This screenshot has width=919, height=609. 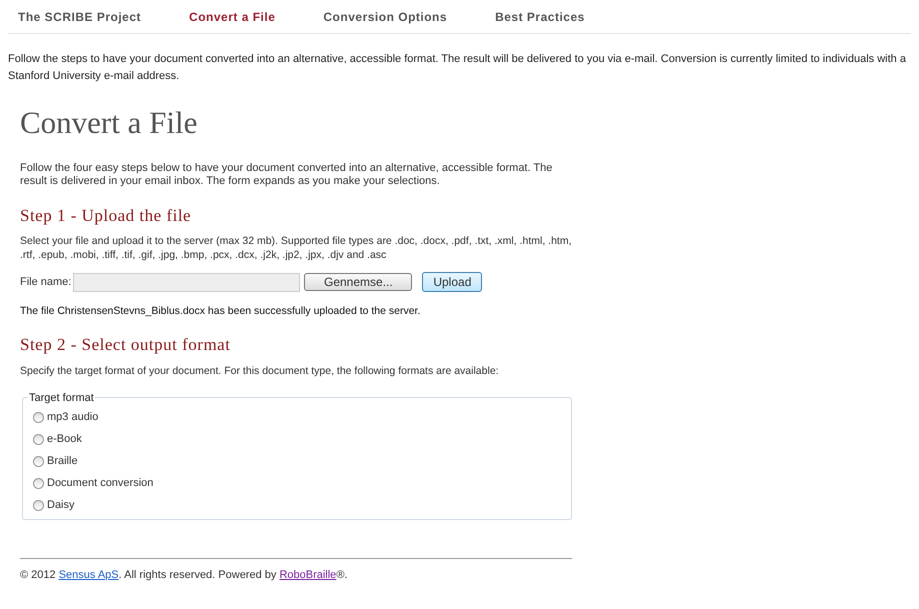 What do you see at coordinates (106, 216) in the screenshot?
I see `step-heading: Step 1 - Upload the file` at bounding box center [106, 216].